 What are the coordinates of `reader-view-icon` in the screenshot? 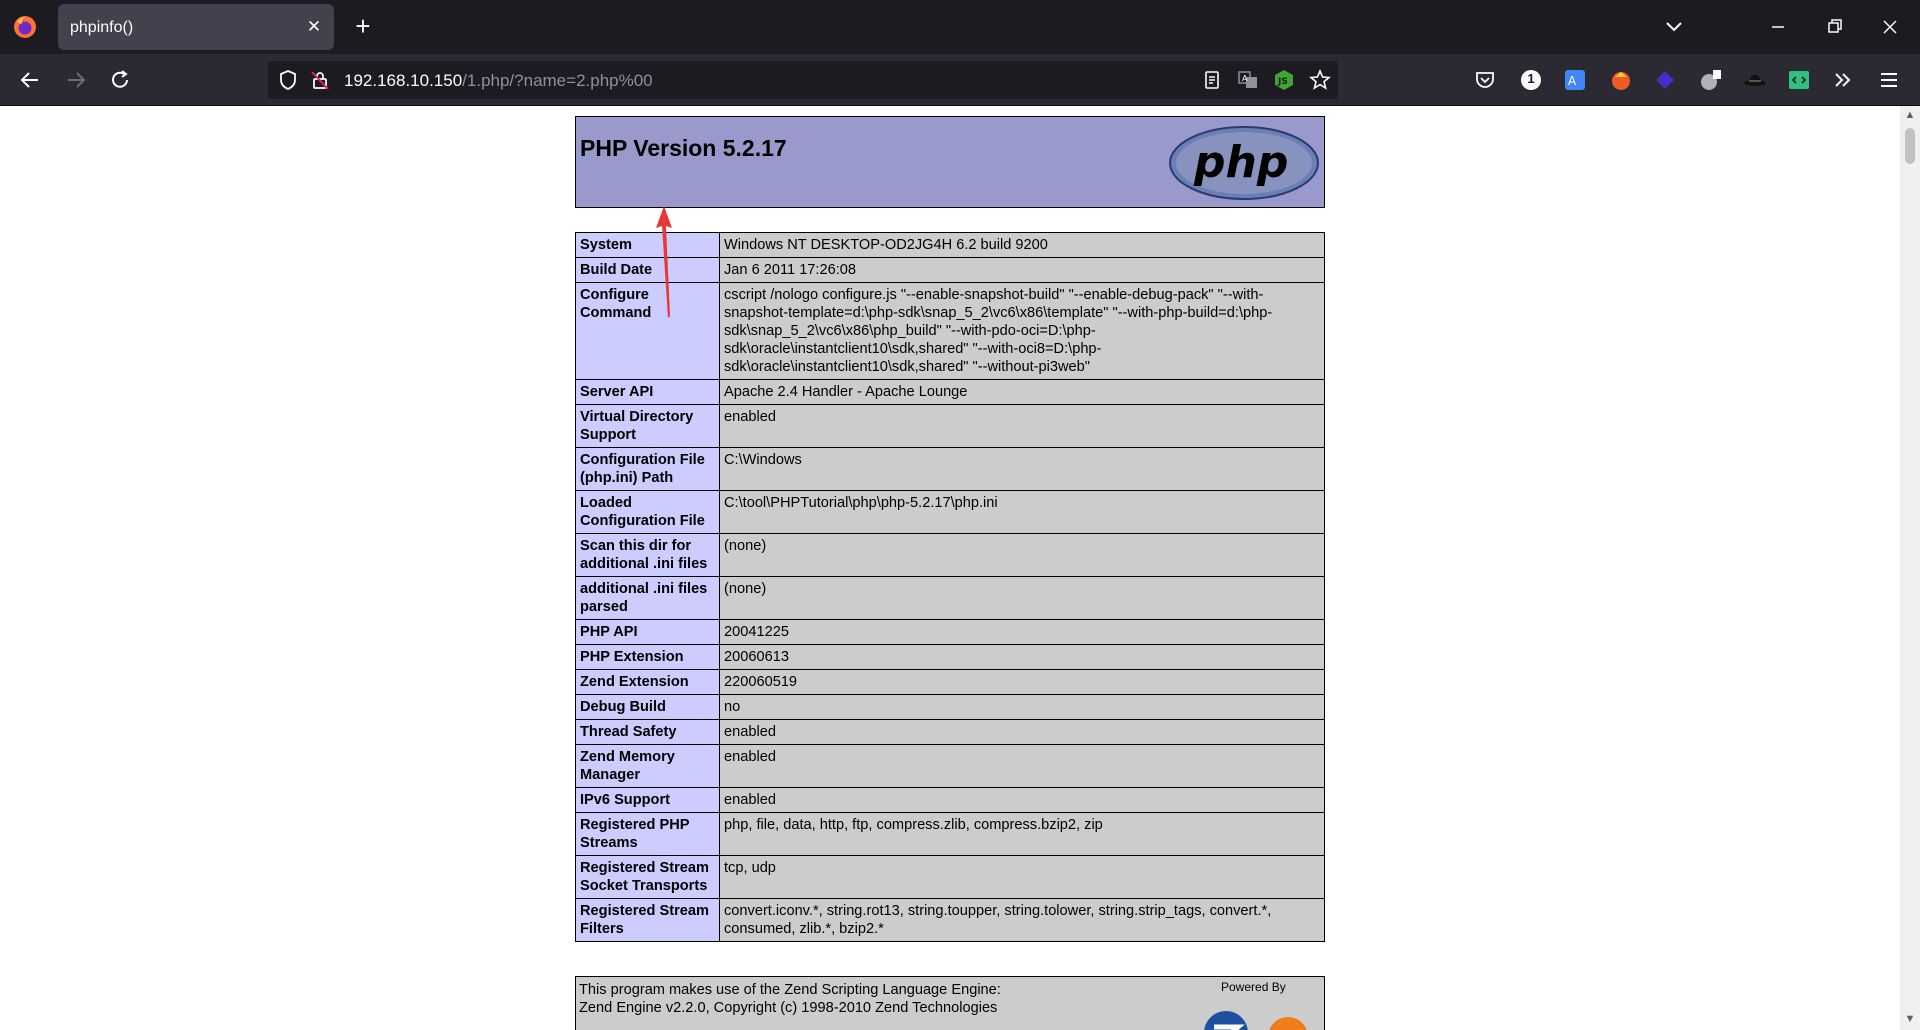 It's located at (1212, 80).